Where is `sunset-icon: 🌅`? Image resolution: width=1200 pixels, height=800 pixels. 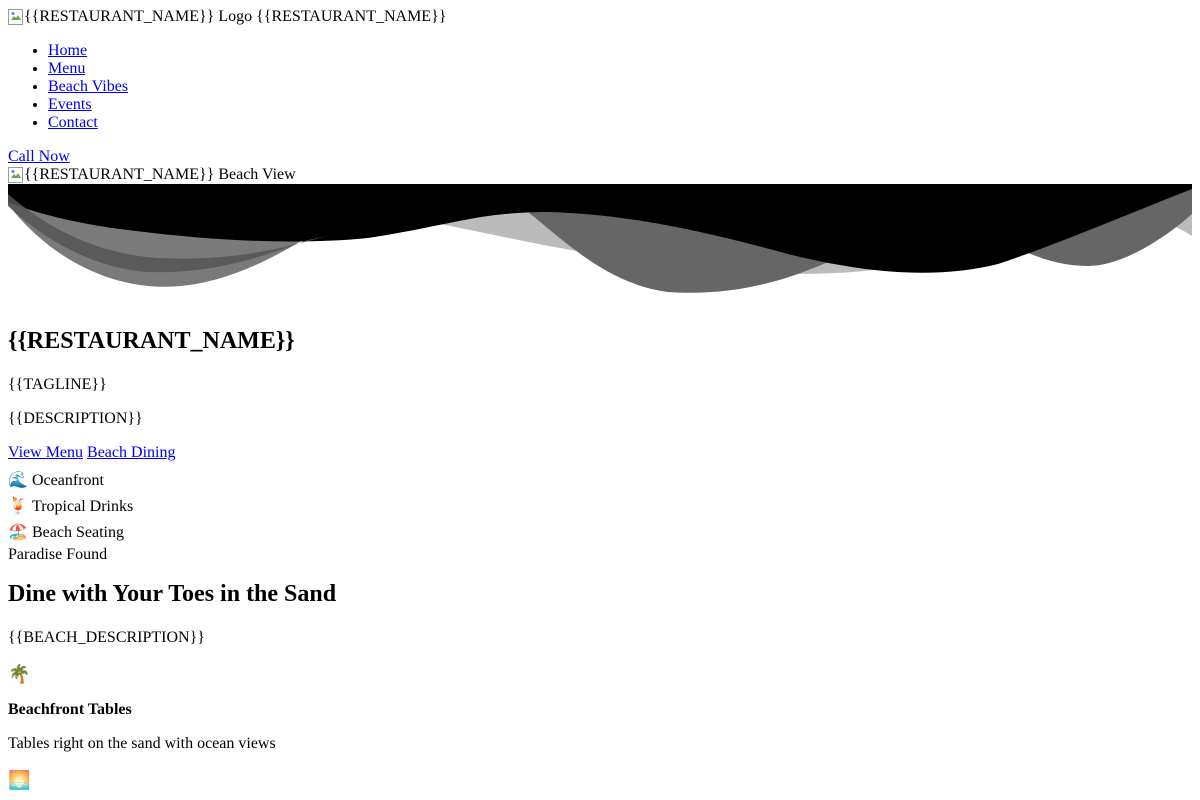
sunset-icon: 🌅 is located at coordinates (19, 780).